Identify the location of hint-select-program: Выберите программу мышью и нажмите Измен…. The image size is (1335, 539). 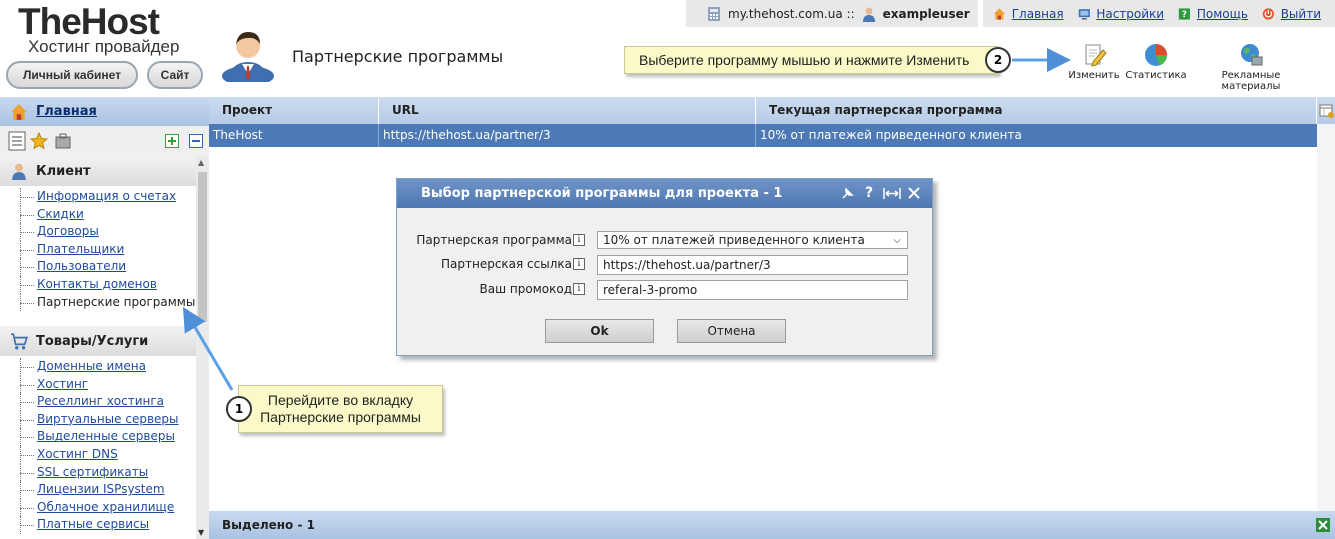
(811, 60).